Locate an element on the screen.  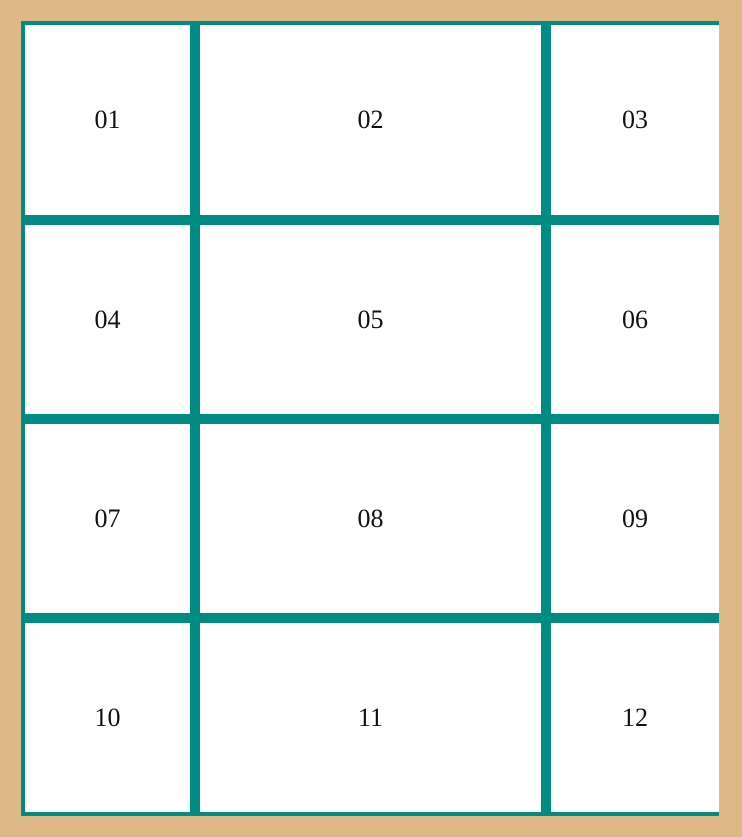
grid-cell-12: 12 is located at coordinates (635, 717).